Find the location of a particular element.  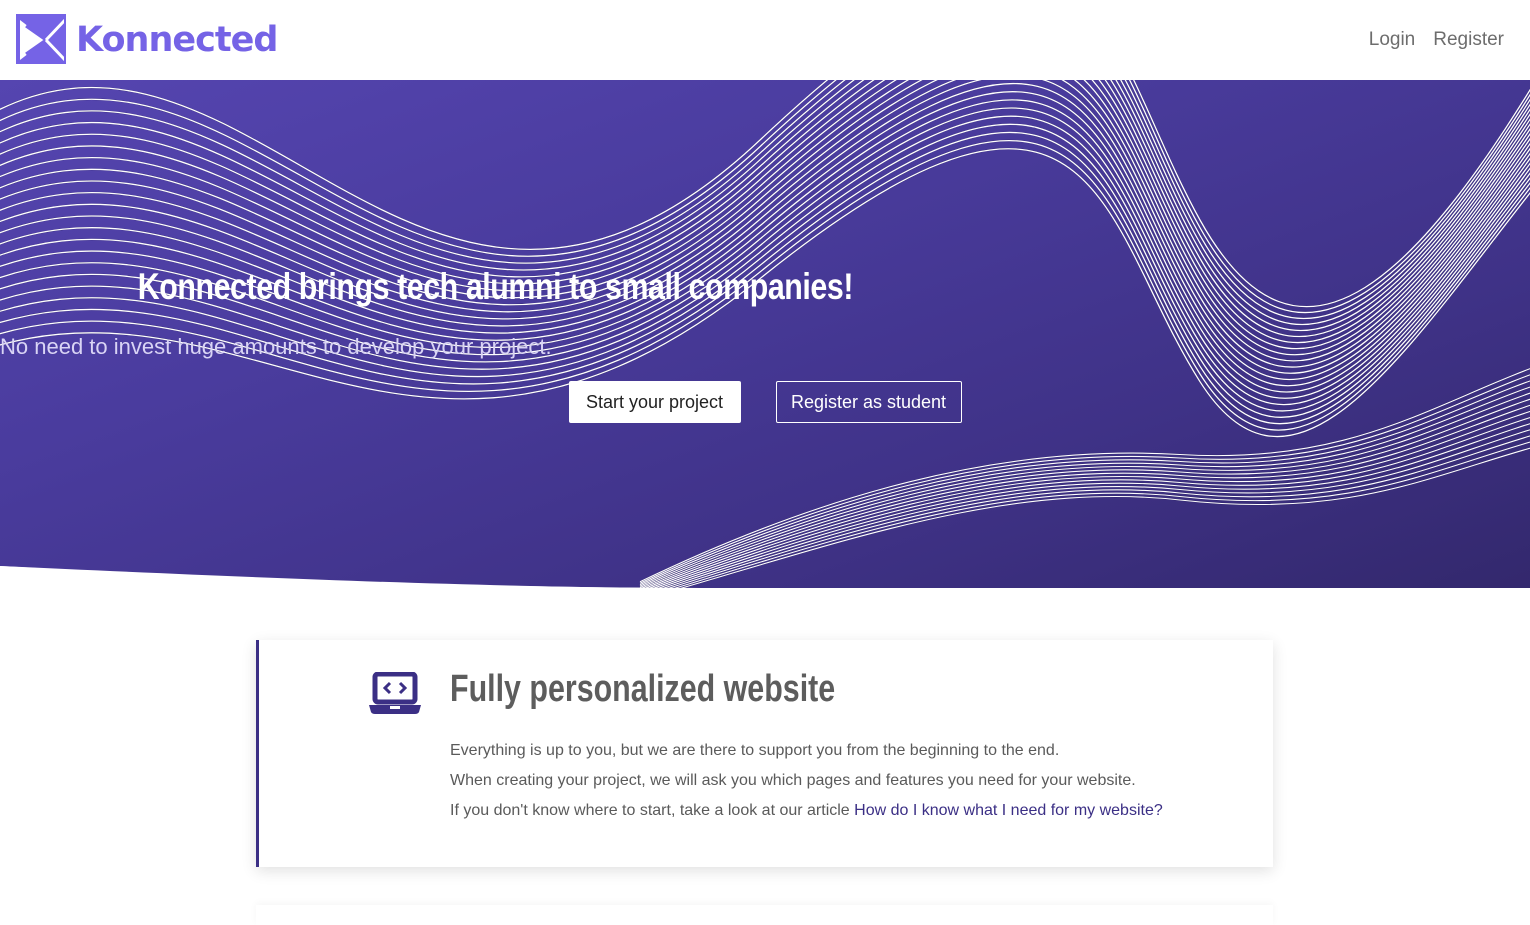

top-navbar: Konnected Login Register is located at coordinates (765, 40).